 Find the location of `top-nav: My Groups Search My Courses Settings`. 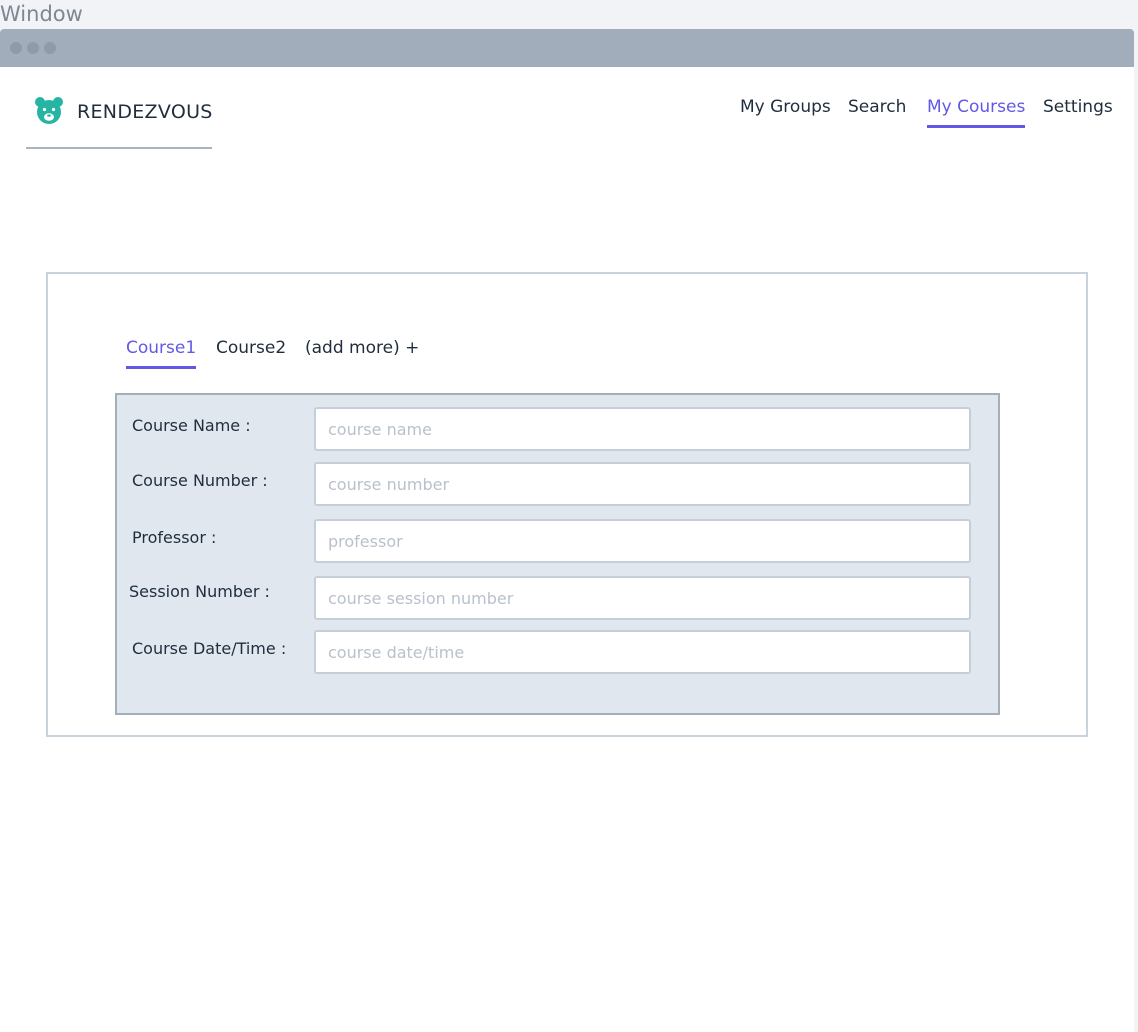

top-nav: My Groups Search My Courses Settings is located at coordinates (937, 117).